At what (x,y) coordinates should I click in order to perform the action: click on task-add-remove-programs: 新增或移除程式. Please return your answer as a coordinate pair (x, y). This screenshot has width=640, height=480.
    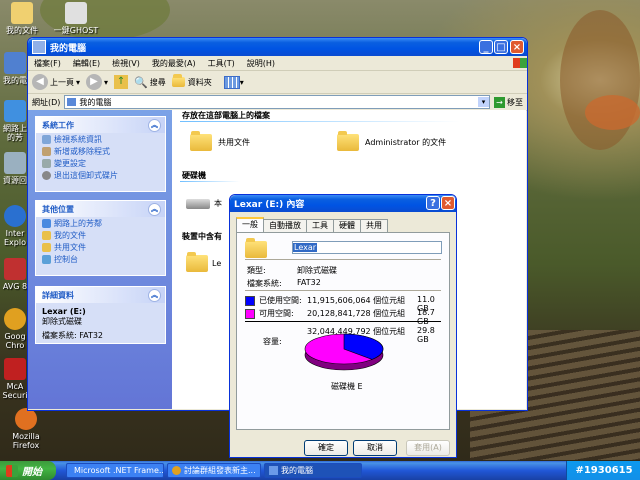
    Looking at the image, I should click on (100, 151).